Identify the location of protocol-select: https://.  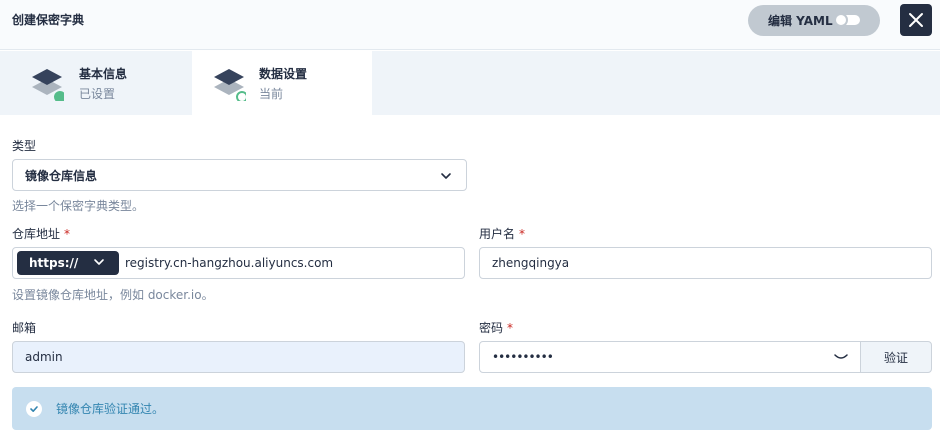
(68, 263).